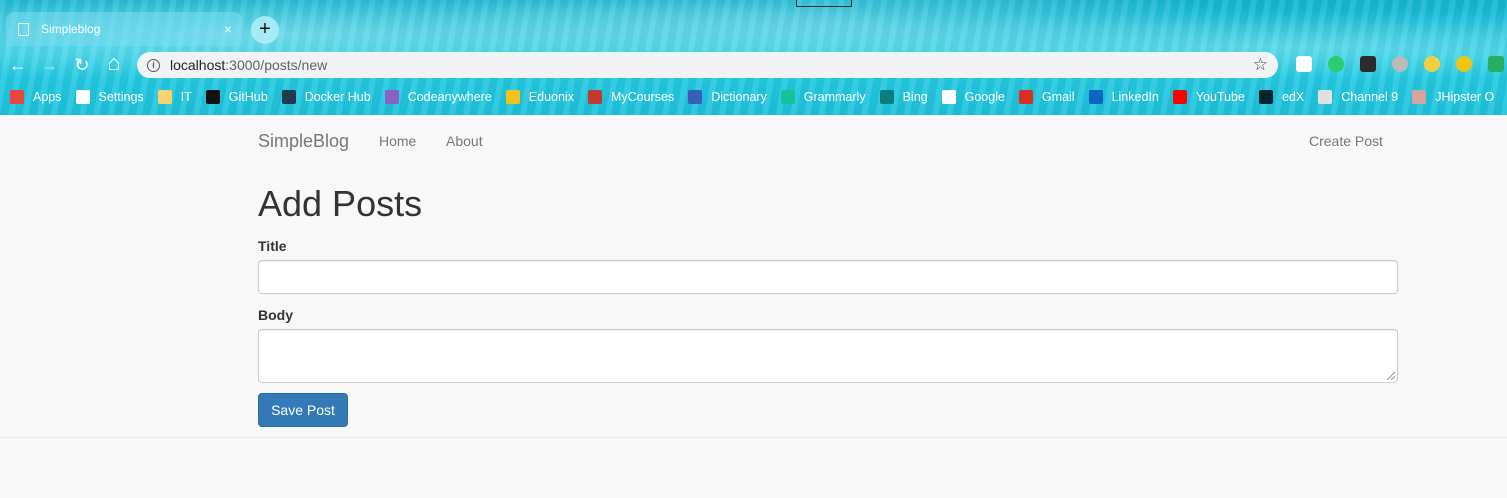 The image size is (1507, 498). I want to click on extension-search-icon, so click(1432, 64).